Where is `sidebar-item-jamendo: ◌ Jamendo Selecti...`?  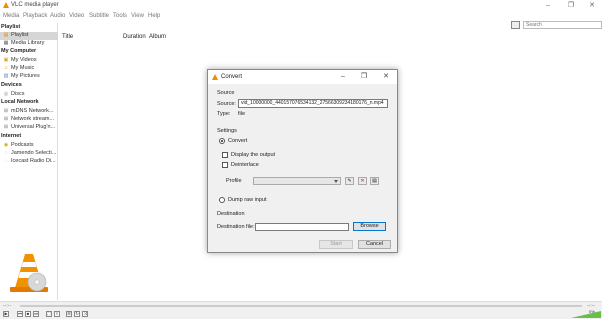
sidebar-item-jamendo: ◌ Jamendo Selecti... is located at coordinates (29, 154).